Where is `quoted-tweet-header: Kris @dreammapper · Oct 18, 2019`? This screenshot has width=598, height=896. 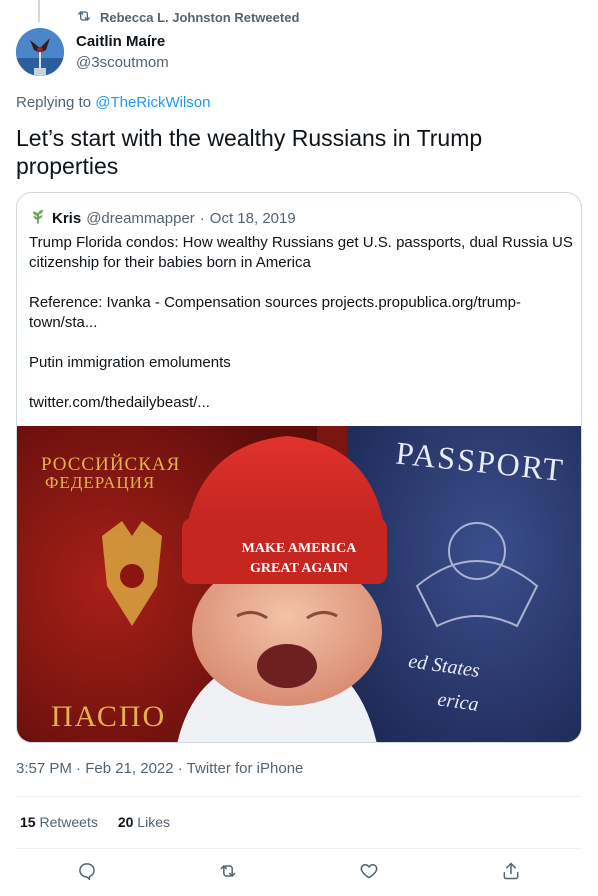
quoted-tweet-header: Kris @dreammapper · Oct 18, 2019 is located at coordinates (162, 218).